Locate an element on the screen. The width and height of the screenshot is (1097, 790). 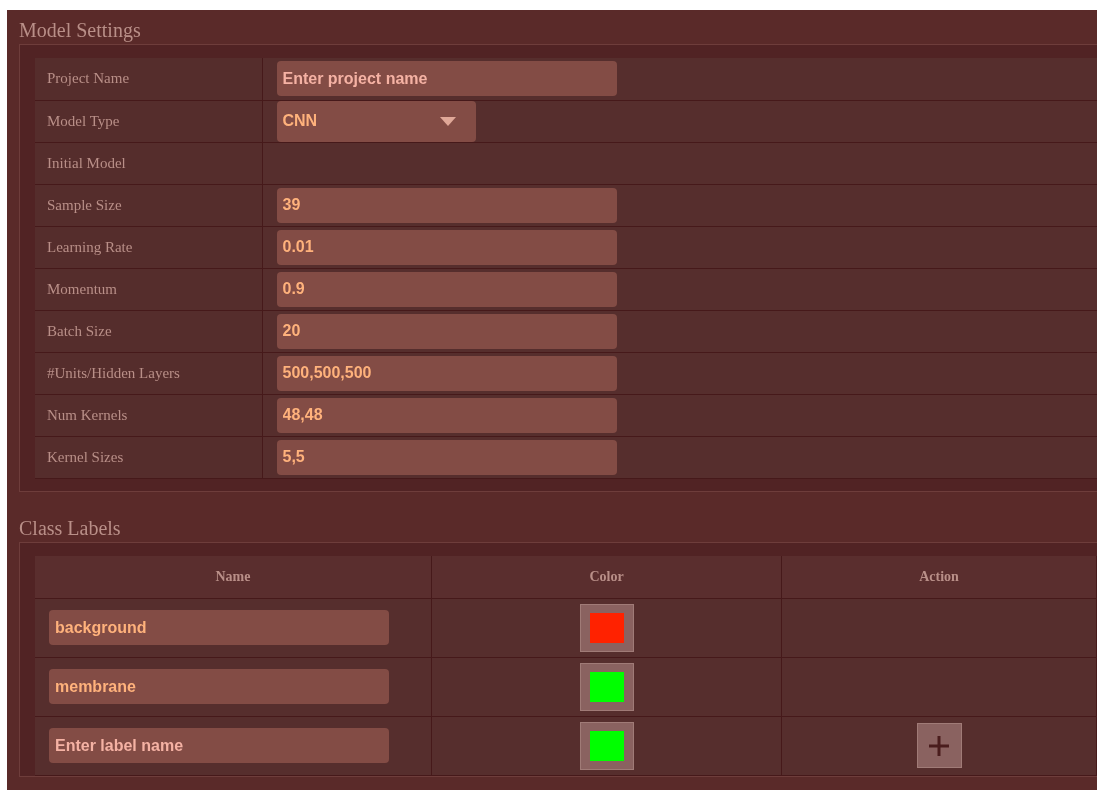
add-button is located at coordinates (939, 745).